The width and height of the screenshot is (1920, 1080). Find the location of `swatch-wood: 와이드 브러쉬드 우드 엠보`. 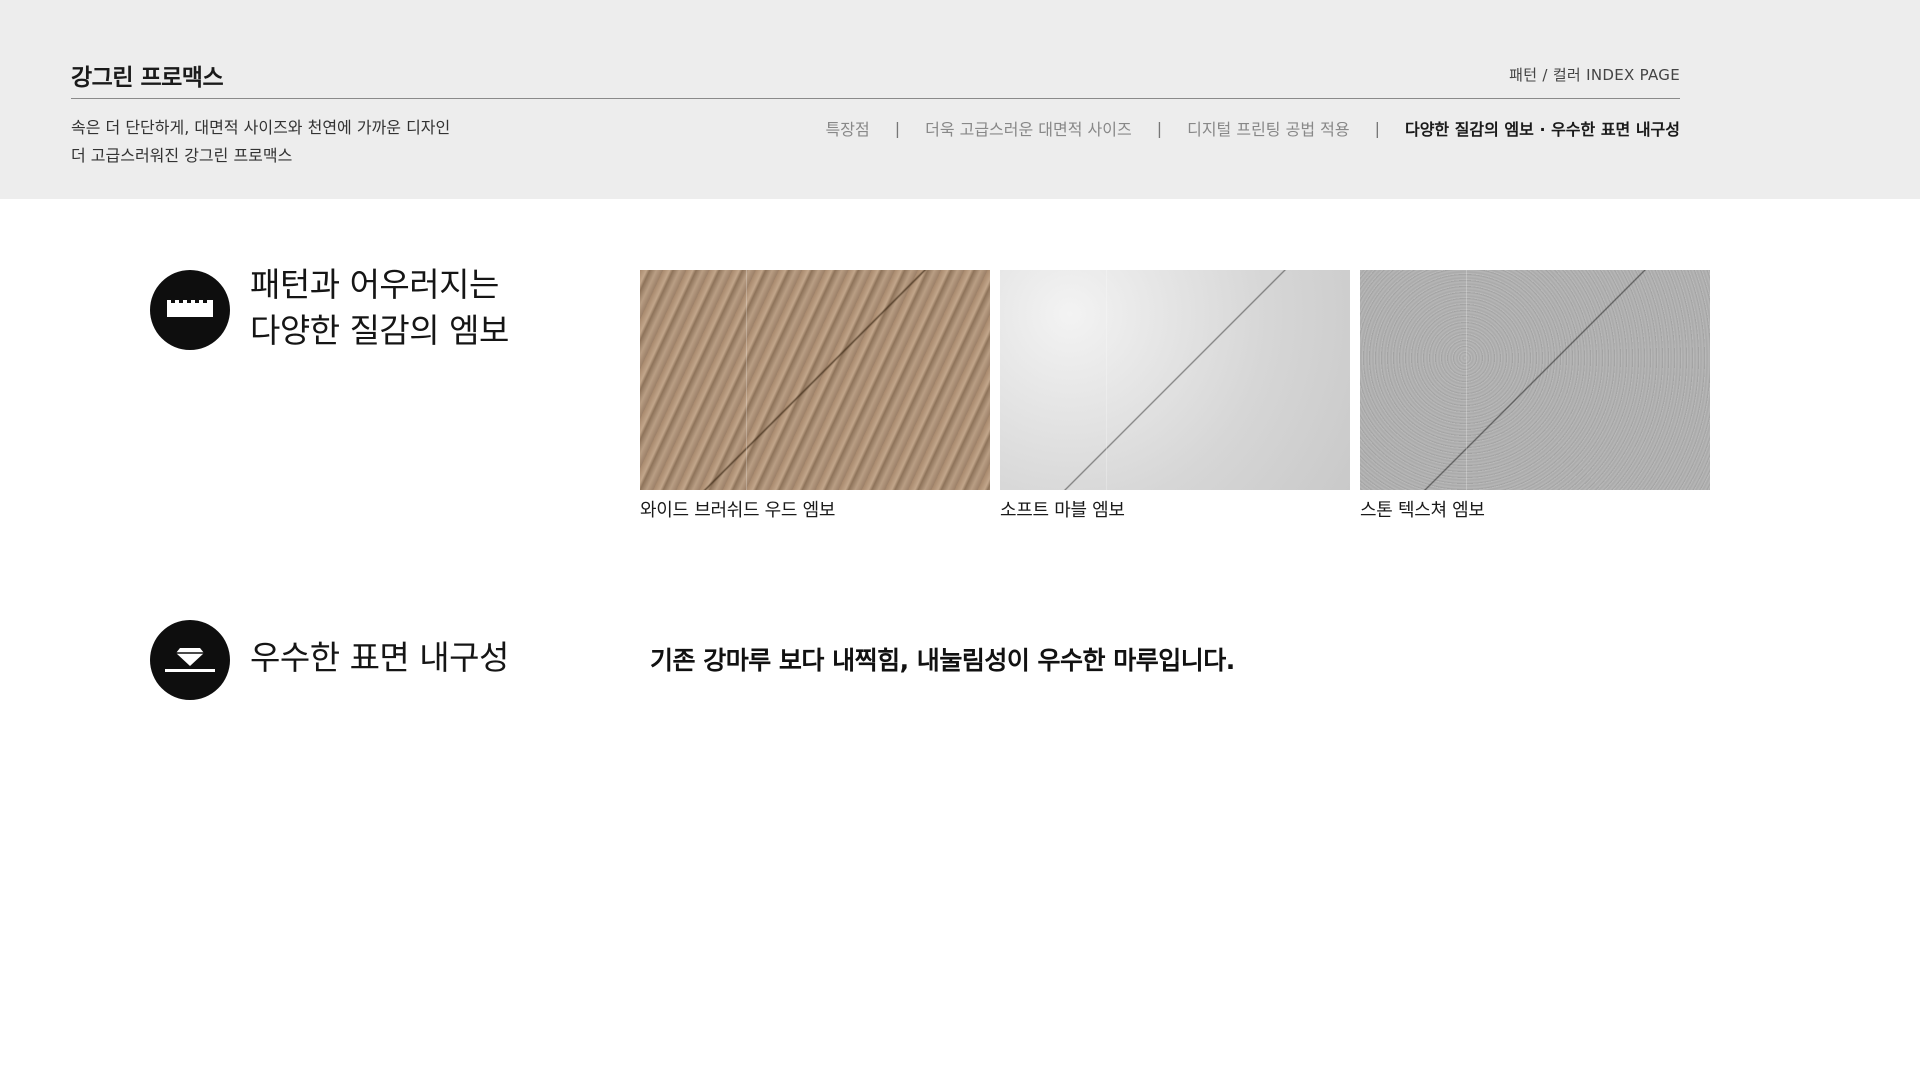

swatch-wood: 와이드 브러쉬드 우드 엠보 is located at coordinates (815, 396).